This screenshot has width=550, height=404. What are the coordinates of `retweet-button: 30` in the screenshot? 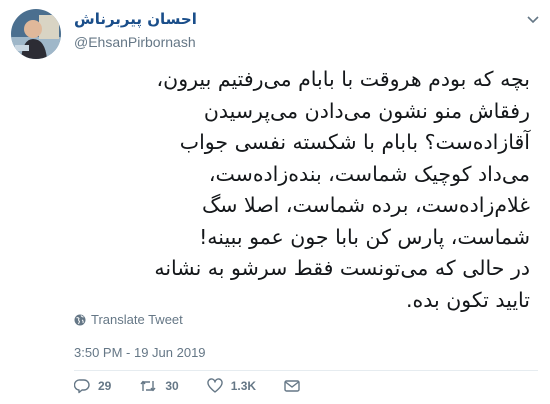 It's located at (159, 386).